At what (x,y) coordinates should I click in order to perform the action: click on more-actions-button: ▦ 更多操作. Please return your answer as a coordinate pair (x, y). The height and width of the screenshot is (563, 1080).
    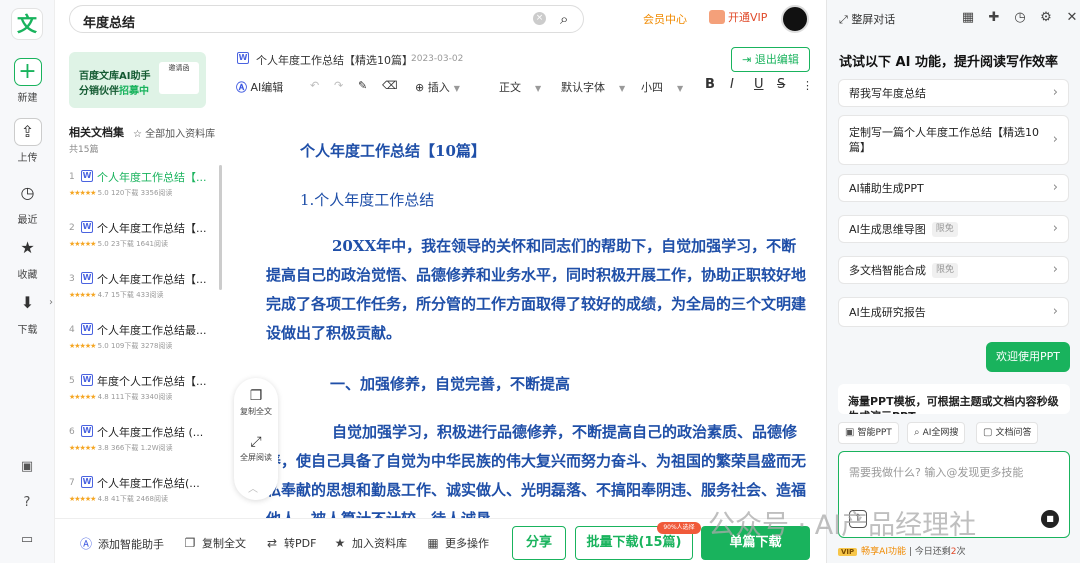
    Looking at the image, I should click on (457, 543).